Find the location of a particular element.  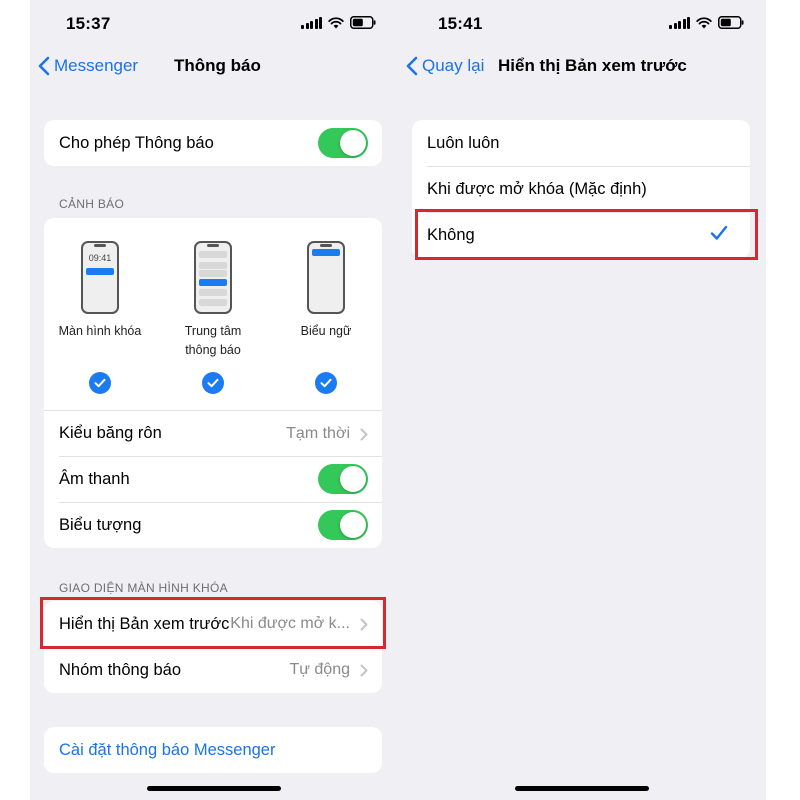

lock-screen-preview-icon: 09:41 is located at coordinates (100, 277).